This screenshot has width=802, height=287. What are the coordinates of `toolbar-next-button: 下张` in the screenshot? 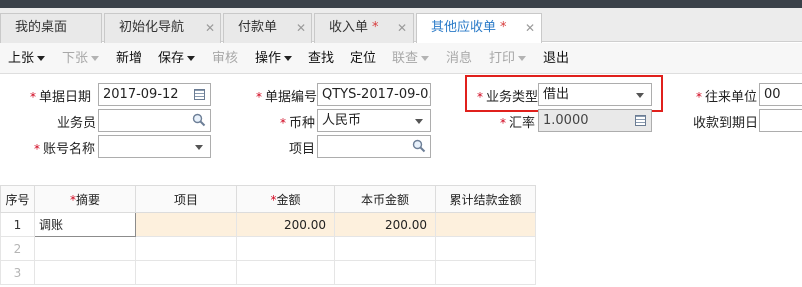 It's located at (81, 58).